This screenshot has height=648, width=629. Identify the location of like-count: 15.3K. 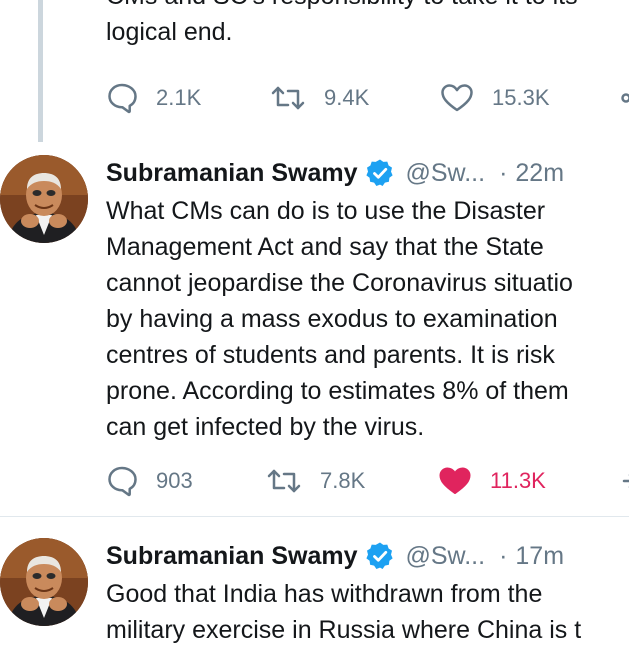
(521, 98).